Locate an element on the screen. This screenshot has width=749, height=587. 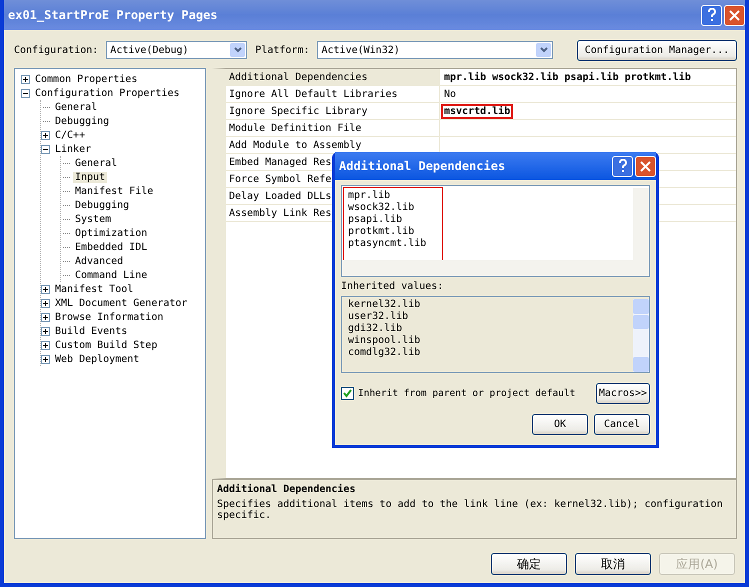
inherited-value: winspool.lib is located at coordinates (384, 341).